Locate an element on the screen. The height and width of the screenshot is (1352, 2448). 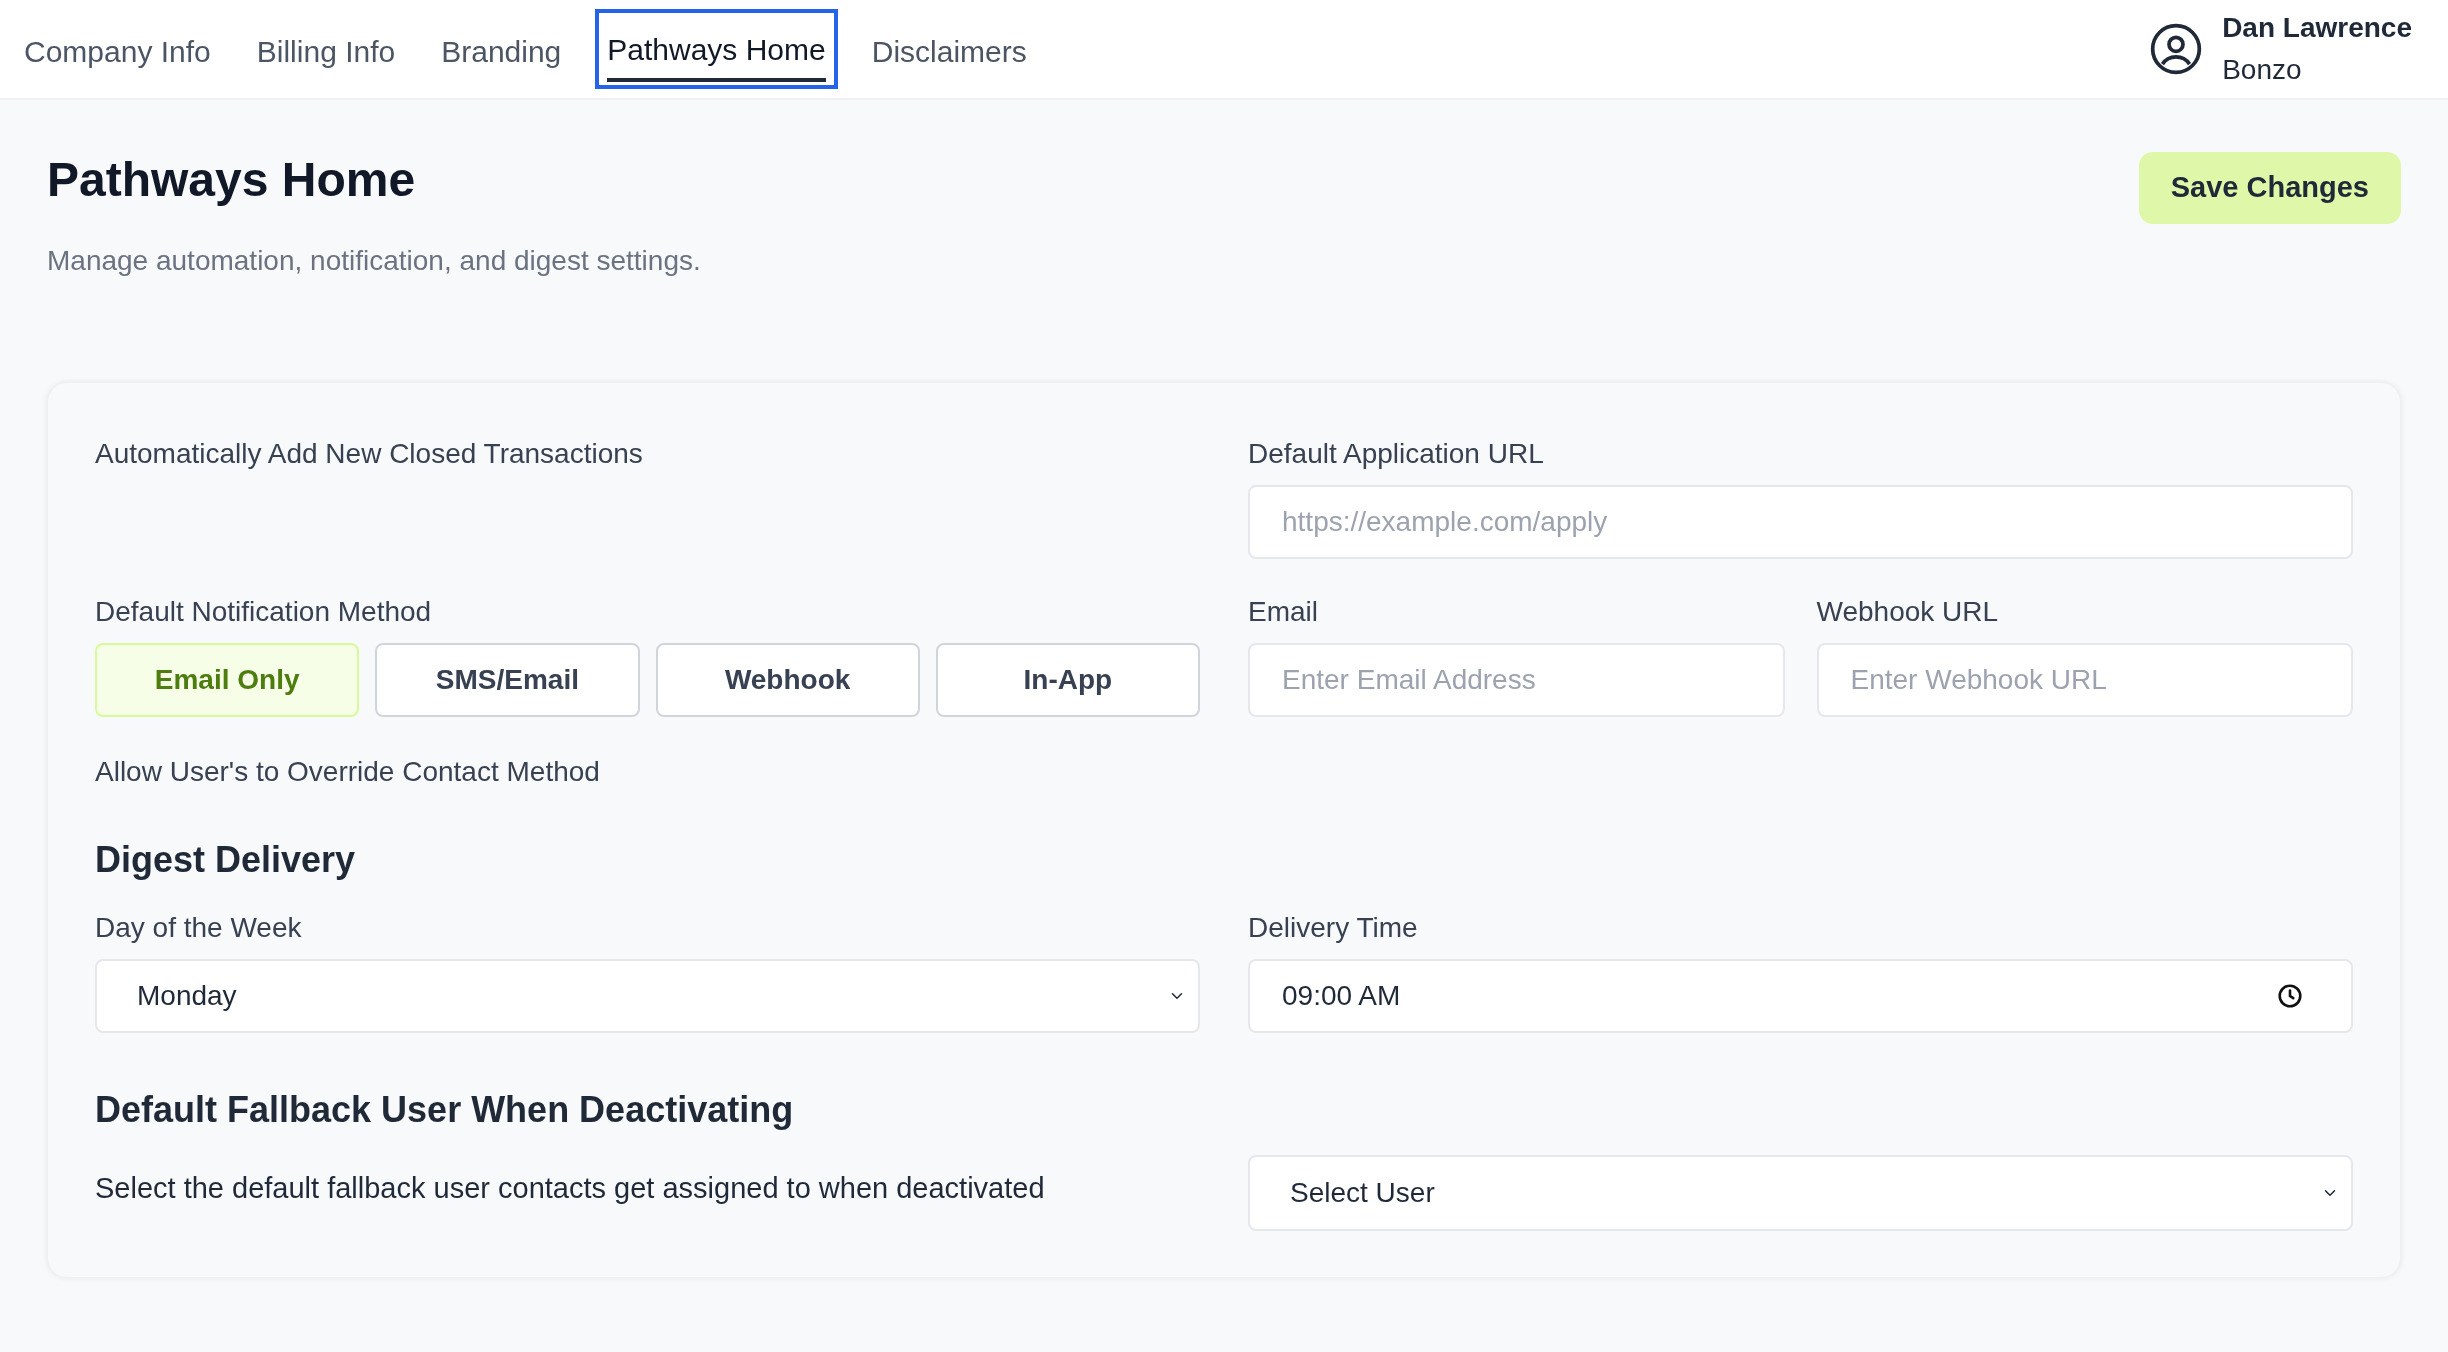
nav-tab: Billing Info is located at coordinates (326, 49).